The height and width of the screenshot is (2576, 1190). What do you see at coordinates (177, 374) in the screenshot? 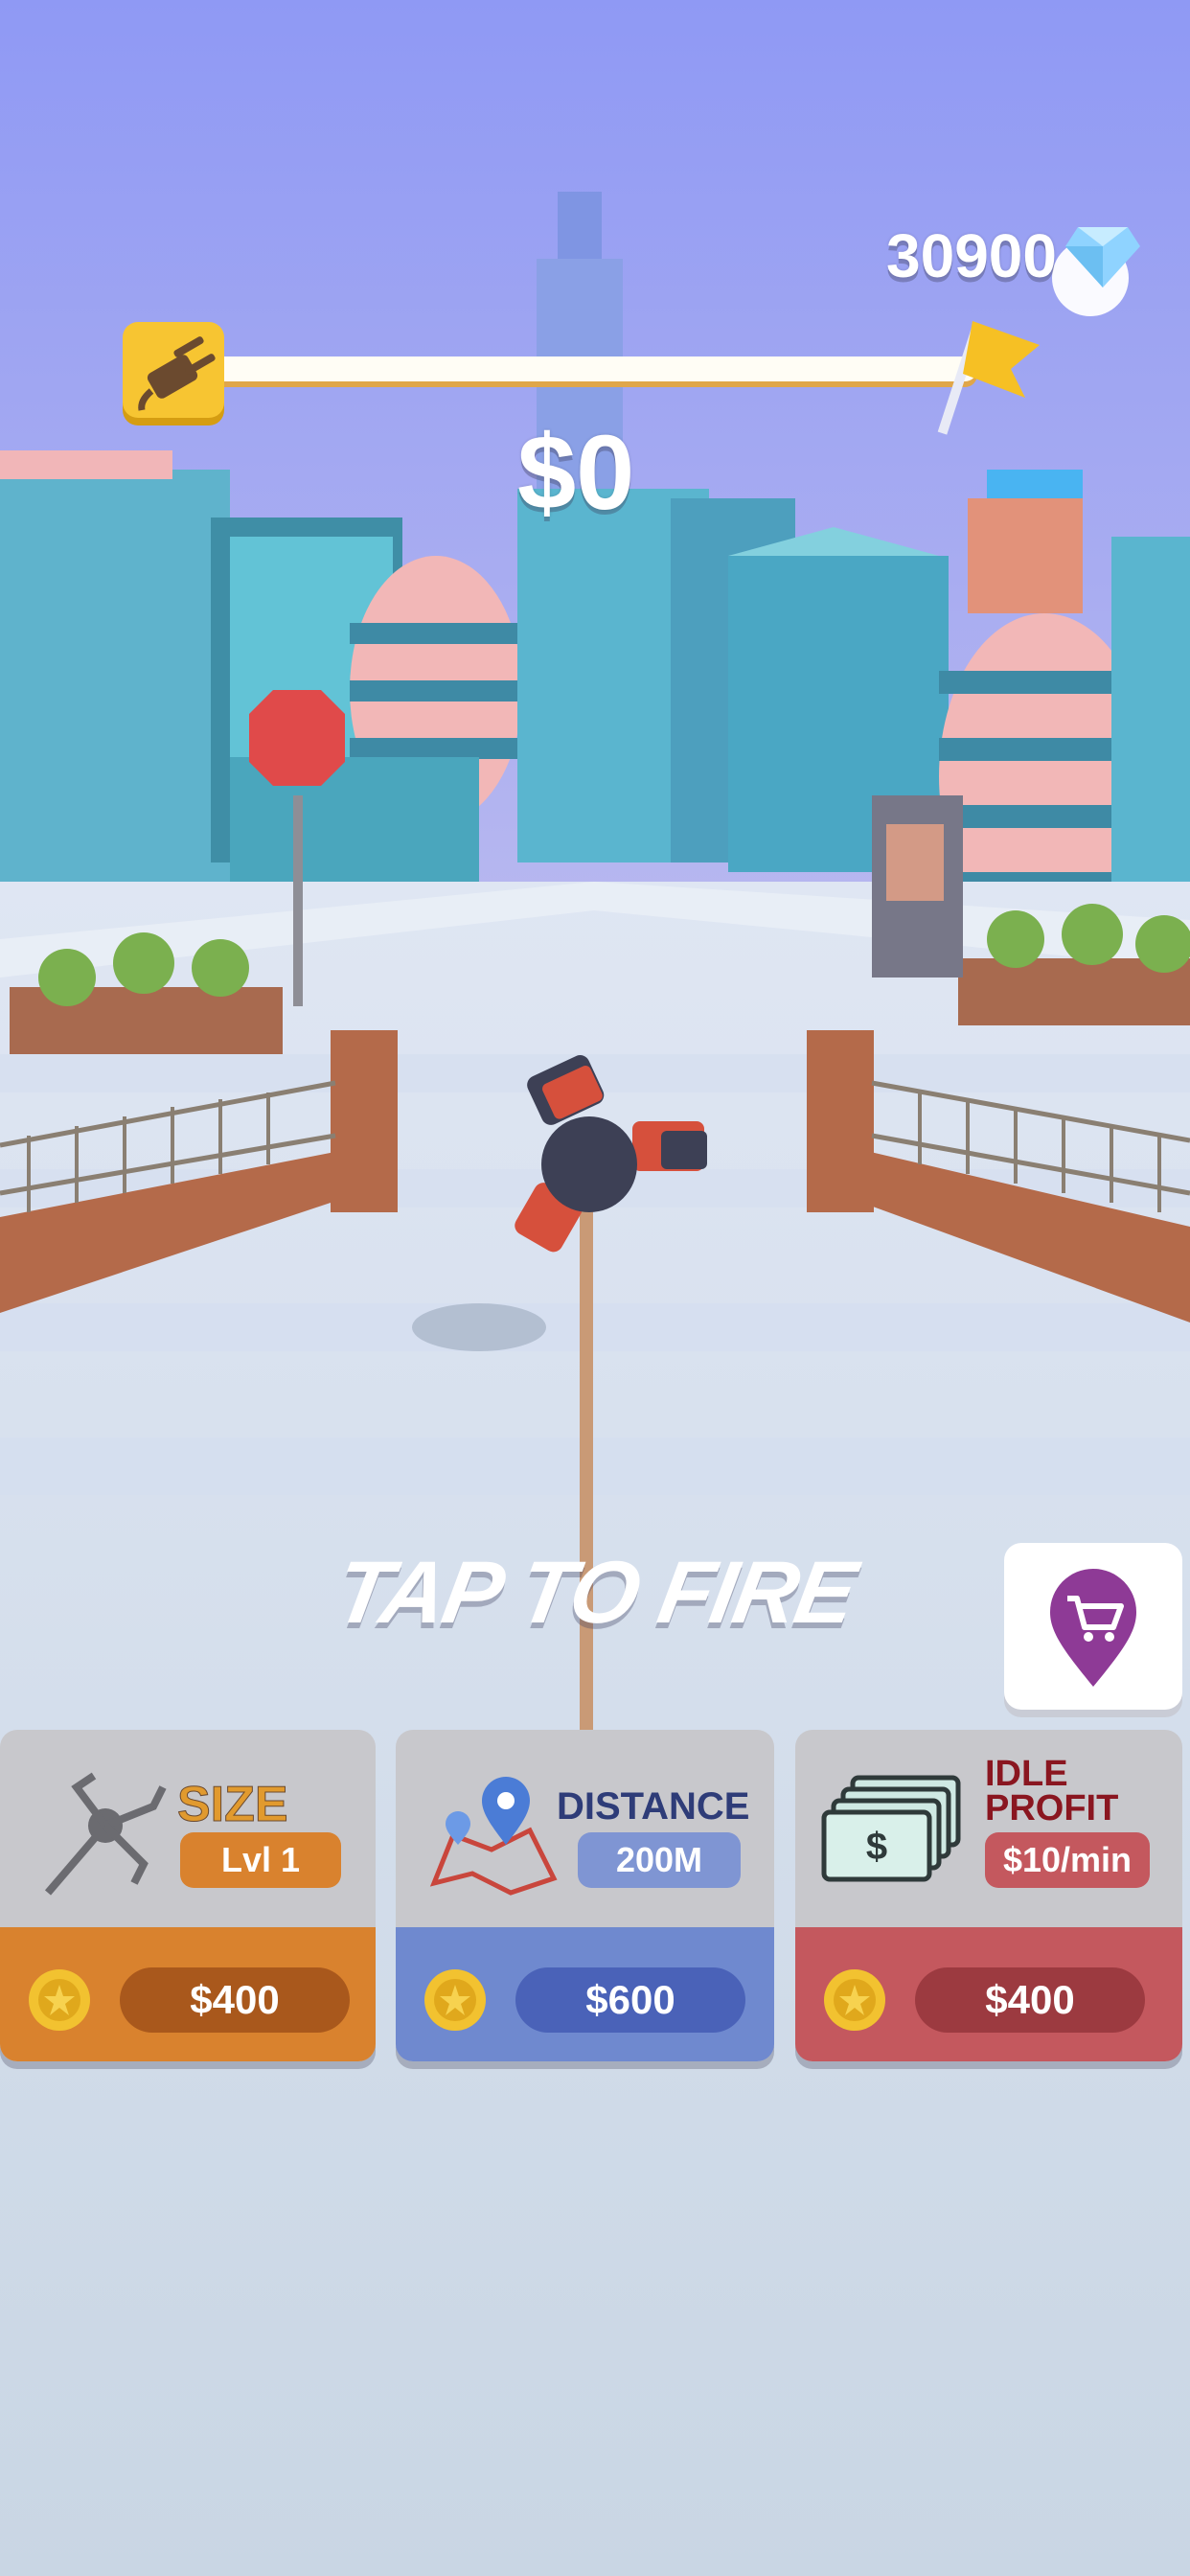
I see `plug-icon` at bounding box center [177, 374].